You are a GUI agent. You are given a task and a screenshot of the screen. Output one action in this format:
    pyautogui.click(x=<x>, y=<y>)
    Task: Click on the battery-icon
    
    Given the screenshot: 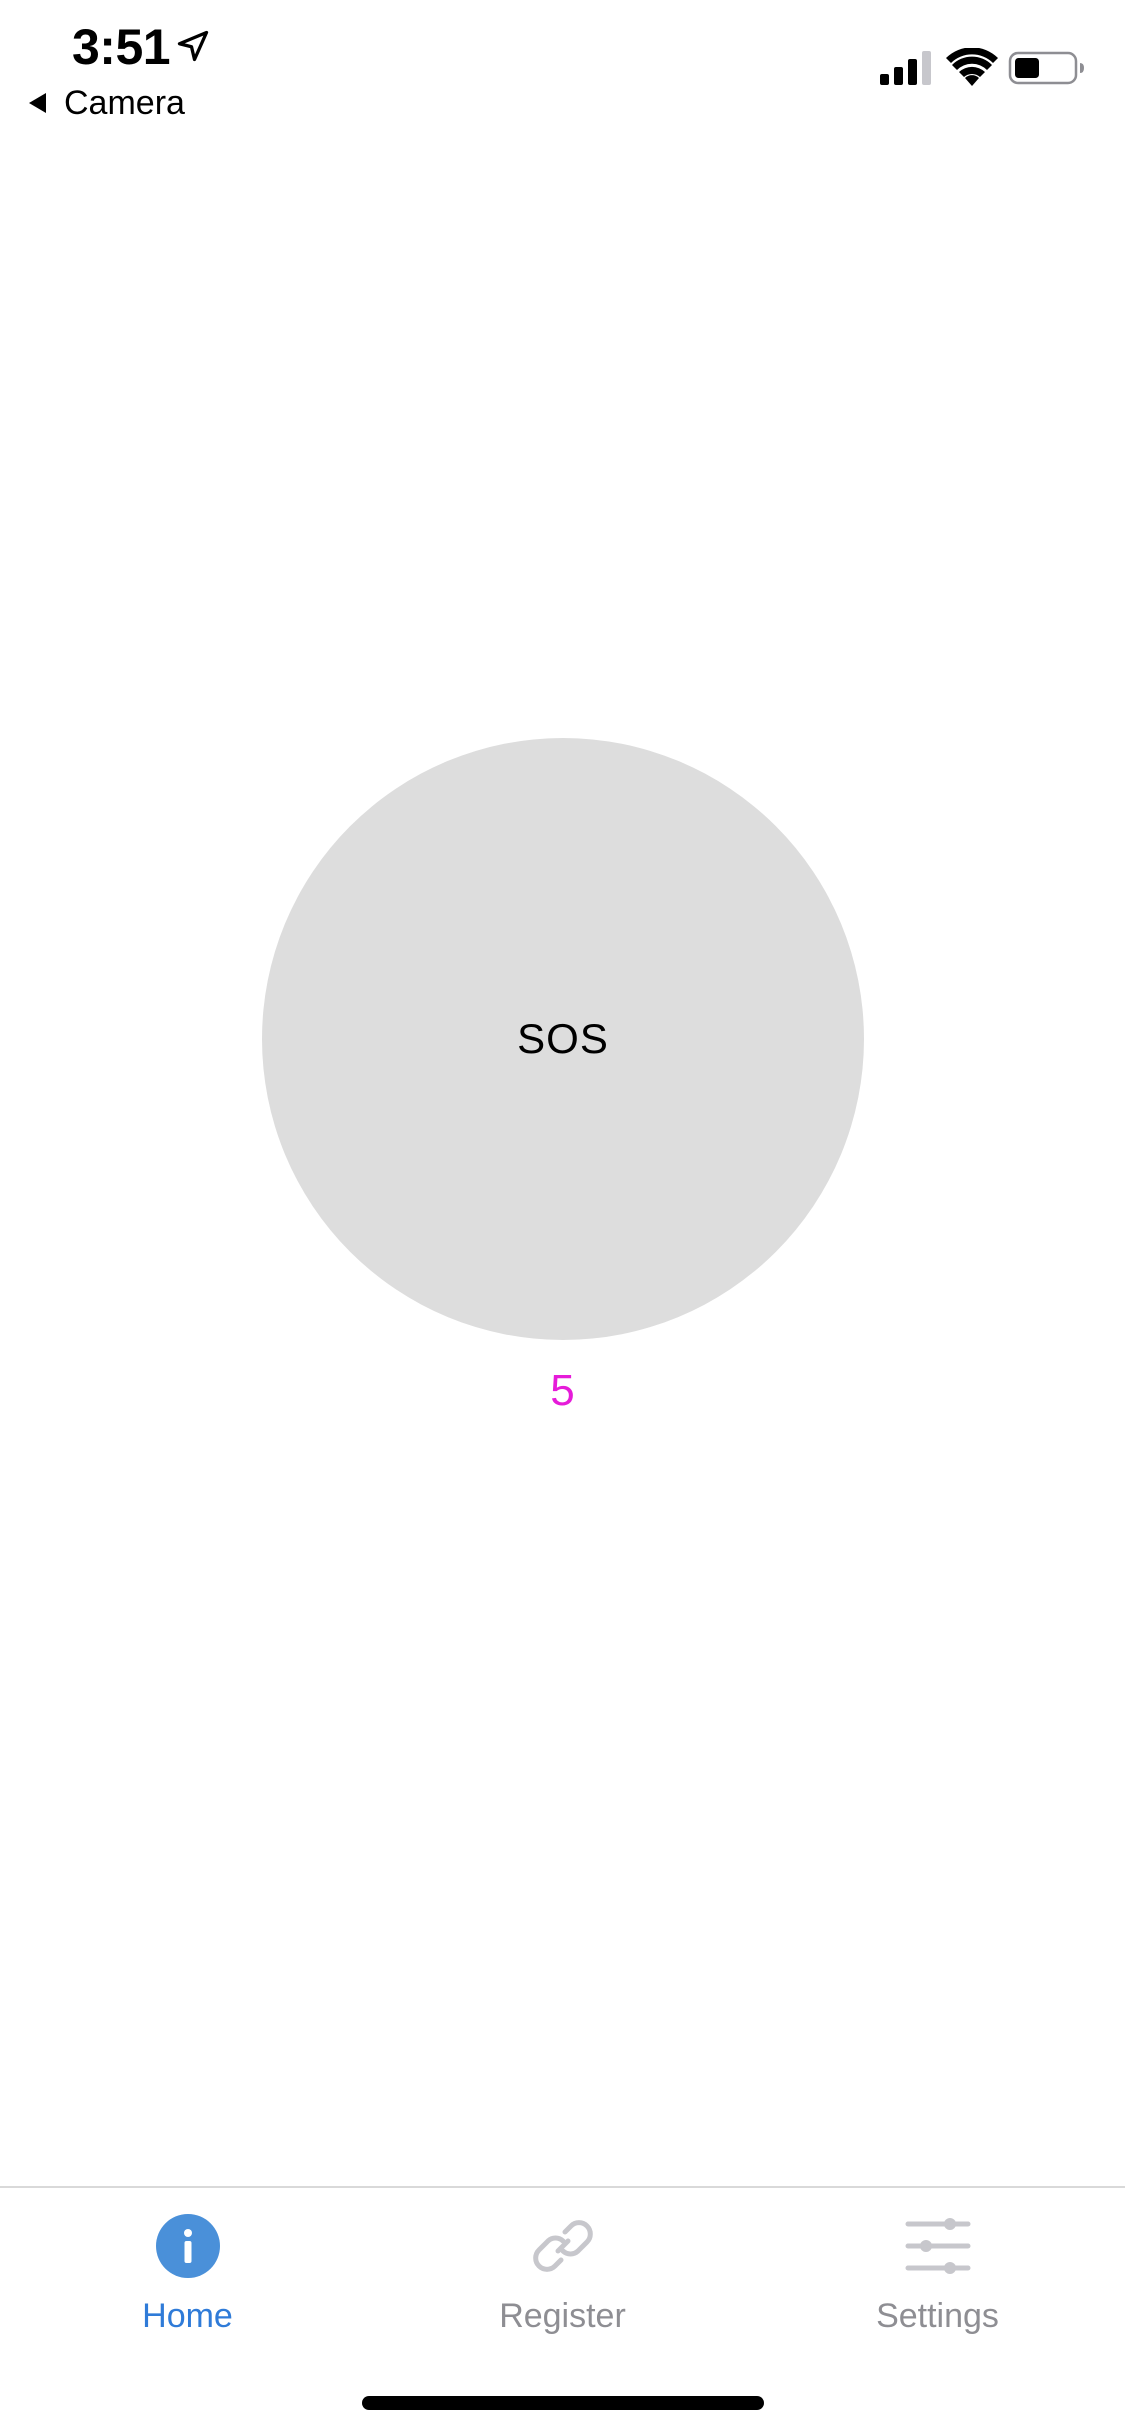 What is the action you would take?
    pyautogui.click(x=1046, y=68)
    